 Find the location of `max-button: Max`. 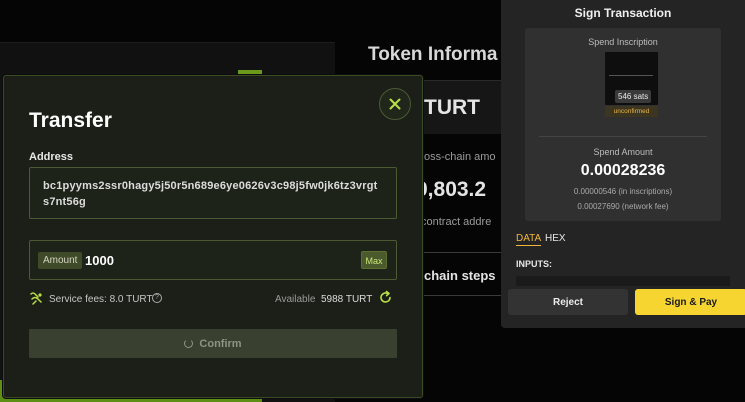

max-button: Max is located at coordinates (374, 260).